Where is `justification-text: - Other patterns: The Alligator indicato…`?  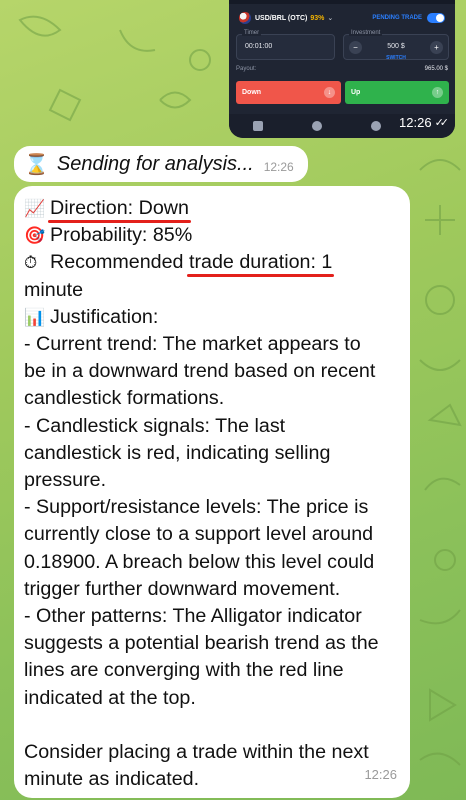 justification-text: - Other patterns: The Alligator indicato… is located at coordinates (193, 616).